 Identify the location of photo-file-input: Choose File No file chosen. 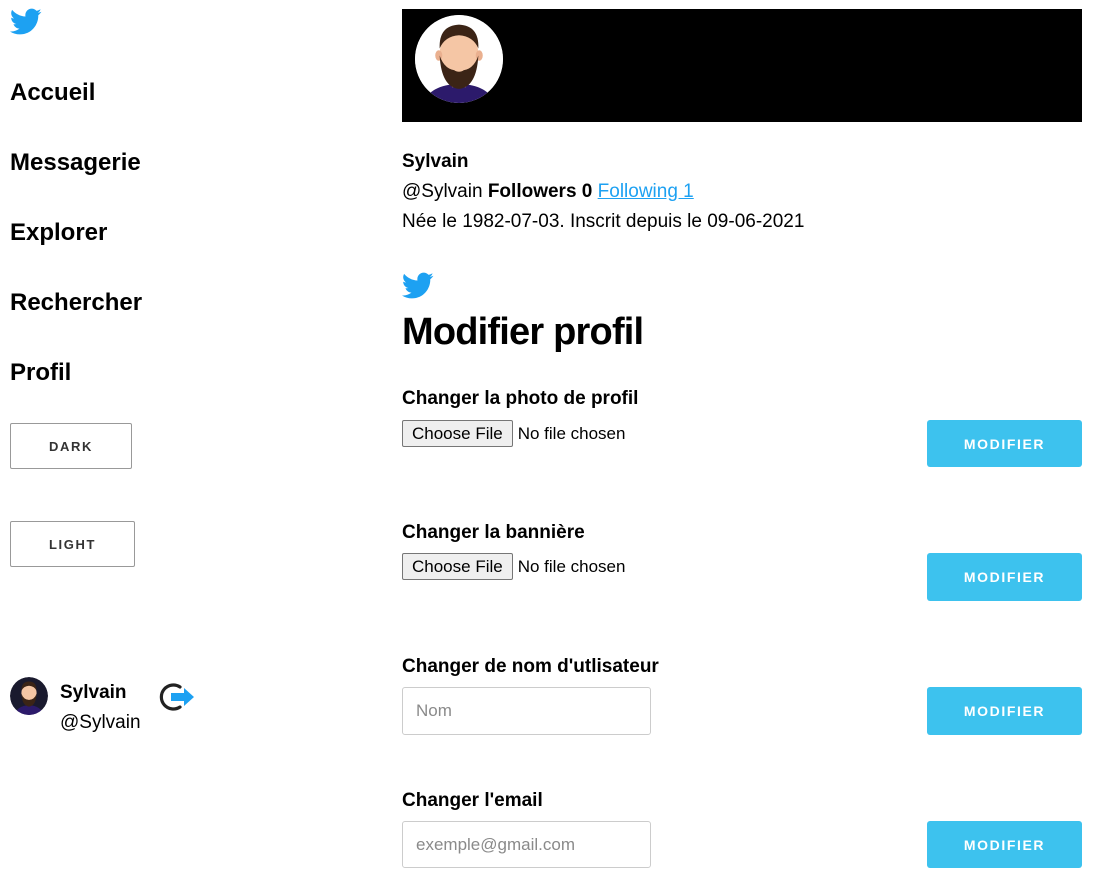
(513, 433).